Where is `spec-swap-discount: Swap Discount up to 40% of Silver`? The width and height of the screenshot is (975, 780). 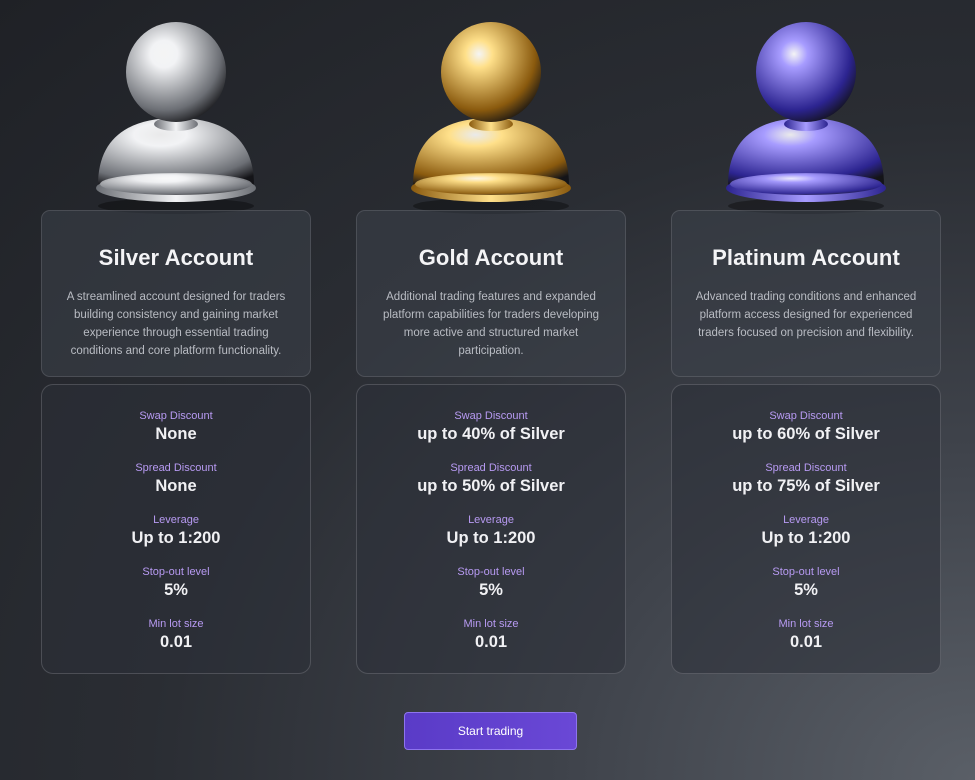 spec-swap-discount: Swap Discount up to 40% of Silver is located at coordinates (491, 435).